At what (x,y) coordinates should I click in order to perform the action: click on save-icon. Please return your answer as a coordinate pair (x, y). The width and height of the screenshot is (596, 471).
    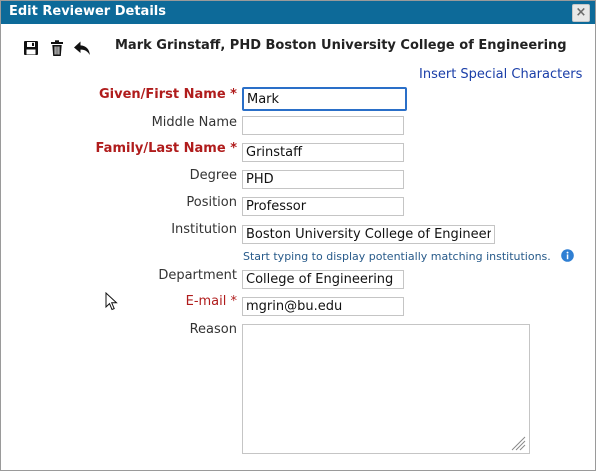
    Looking at the image, I should click on (31, 48).